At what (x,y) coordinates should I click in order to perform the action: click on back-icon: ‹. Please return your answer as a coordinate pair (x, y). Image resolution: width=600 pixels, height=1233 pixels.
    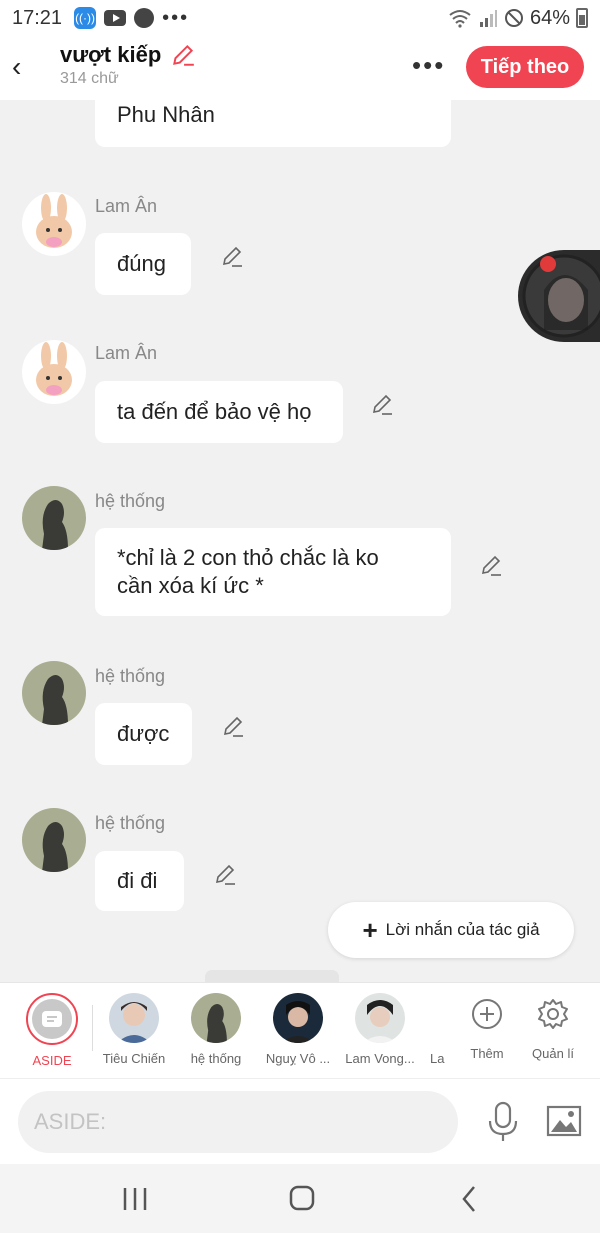
    Looking at the image, I should click on (27, 67).